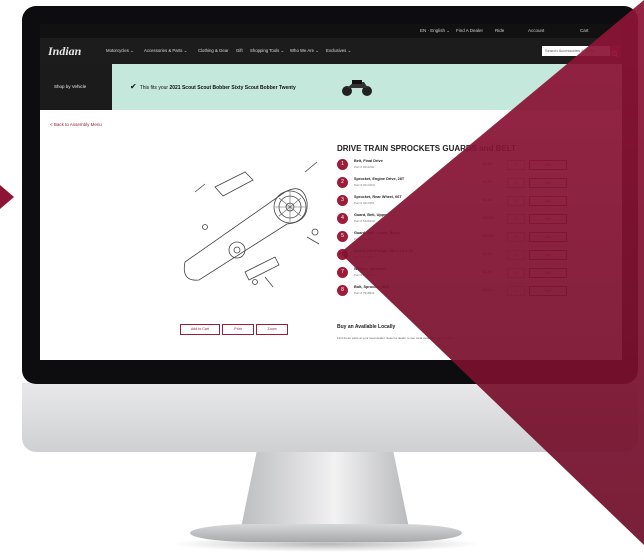 Image resolution: width=644 pixels, height=560 pixels. What do you see at coordinates (364, 221) in the screenshot?
I see `part-sku: Part # 5141640` at bounding box center [364, 221].